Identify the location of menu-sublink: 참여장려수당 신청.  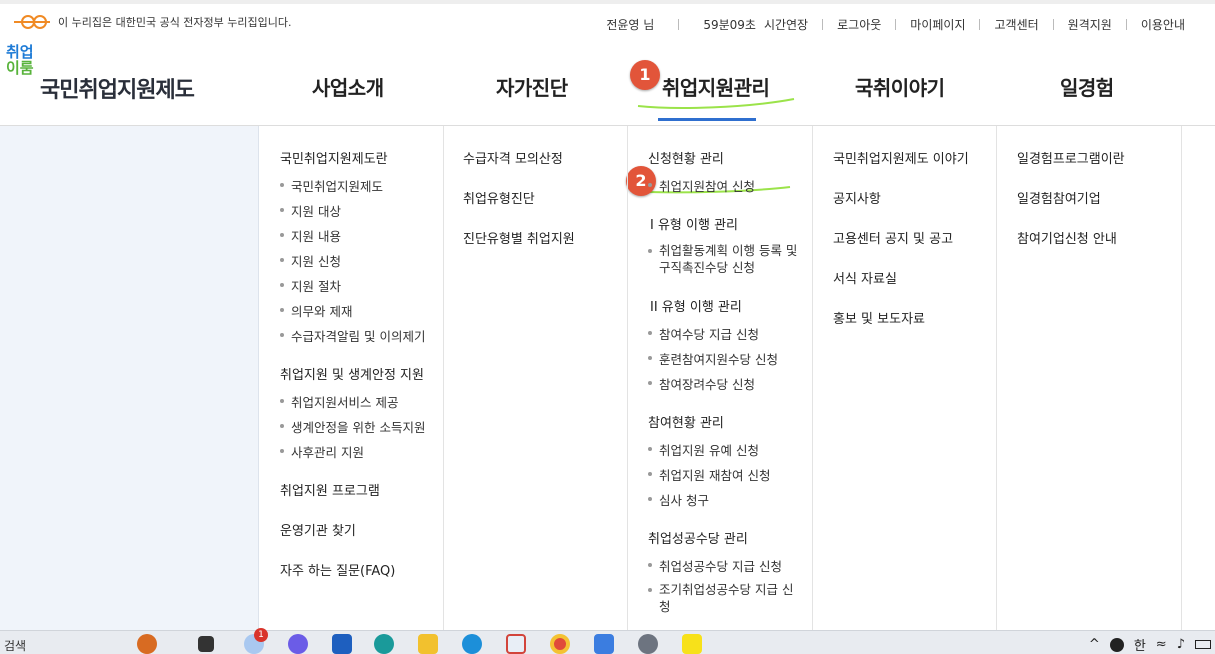
(701, 383).